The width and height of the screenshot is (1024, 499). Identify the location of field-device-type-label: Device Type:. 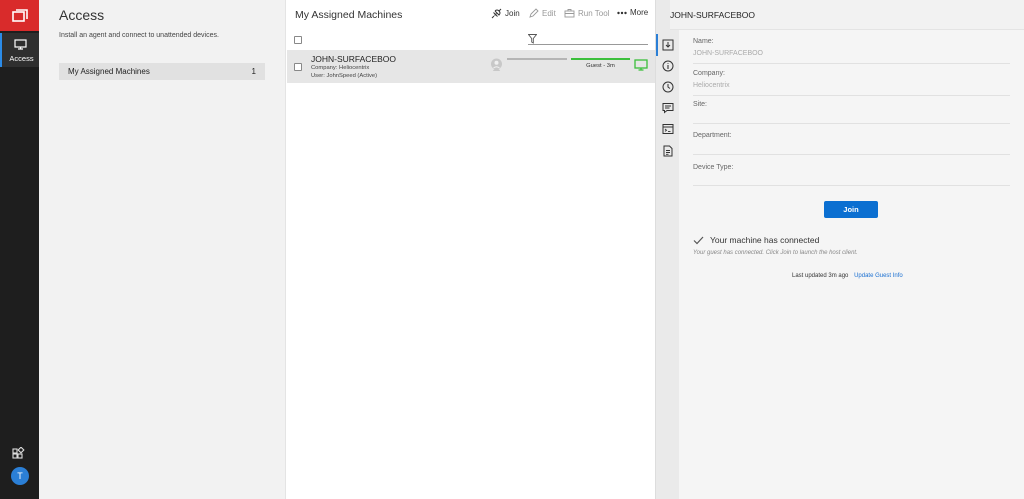
(713, 167).